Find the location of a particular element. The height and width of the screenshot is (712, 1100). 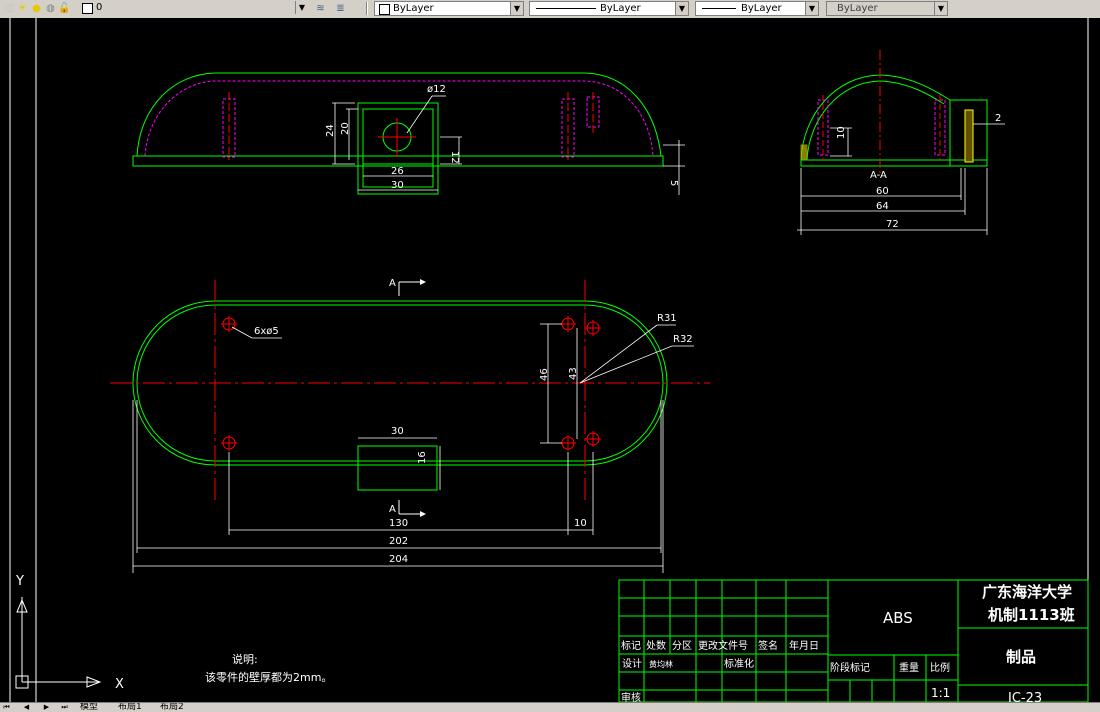

lock-icon: 🔓 is located at coordinates (64, 8).